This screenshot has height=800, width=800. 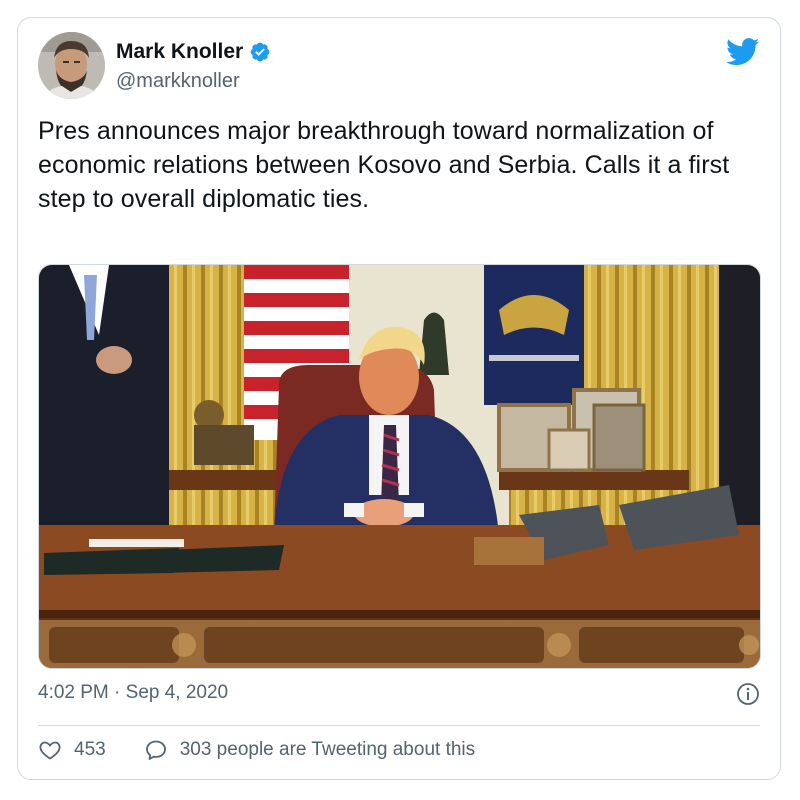 I want to click on divider, so click(x=399, y=725).